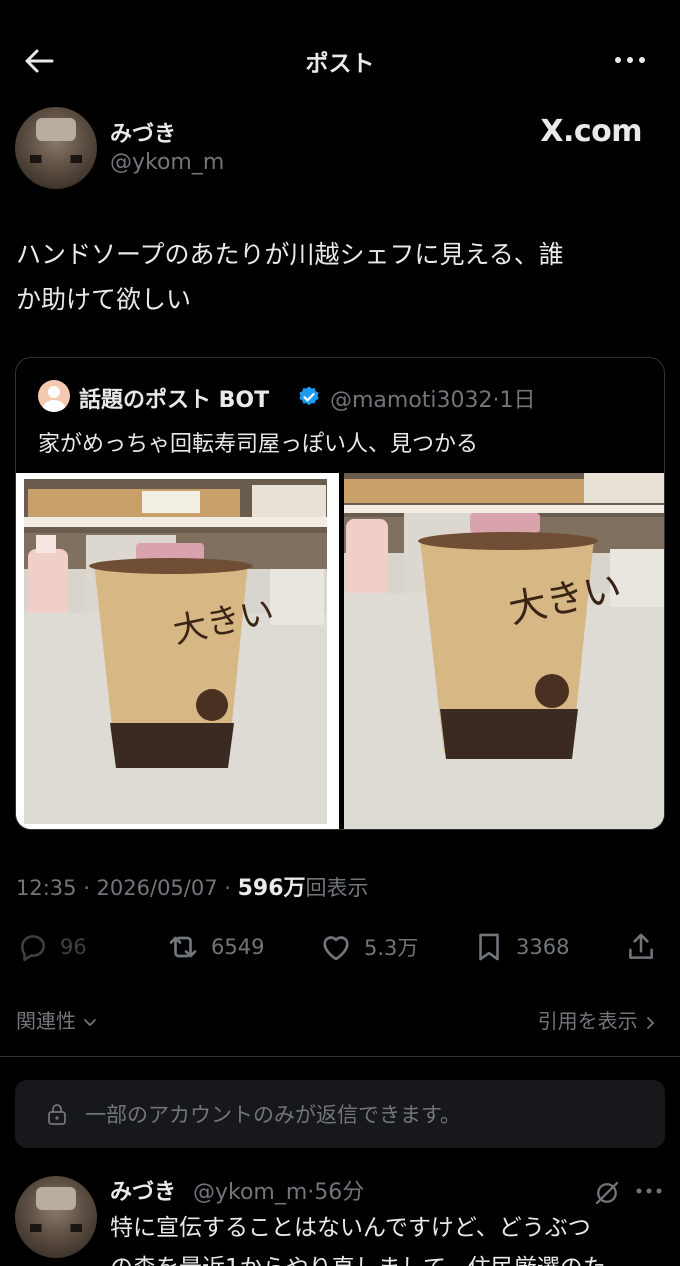 This screenshot has height=1266, width=680. What do you see at coordinates (143, 132) in the screenshot?
I see `author-name: みづき` at bounding box center [143, 132].